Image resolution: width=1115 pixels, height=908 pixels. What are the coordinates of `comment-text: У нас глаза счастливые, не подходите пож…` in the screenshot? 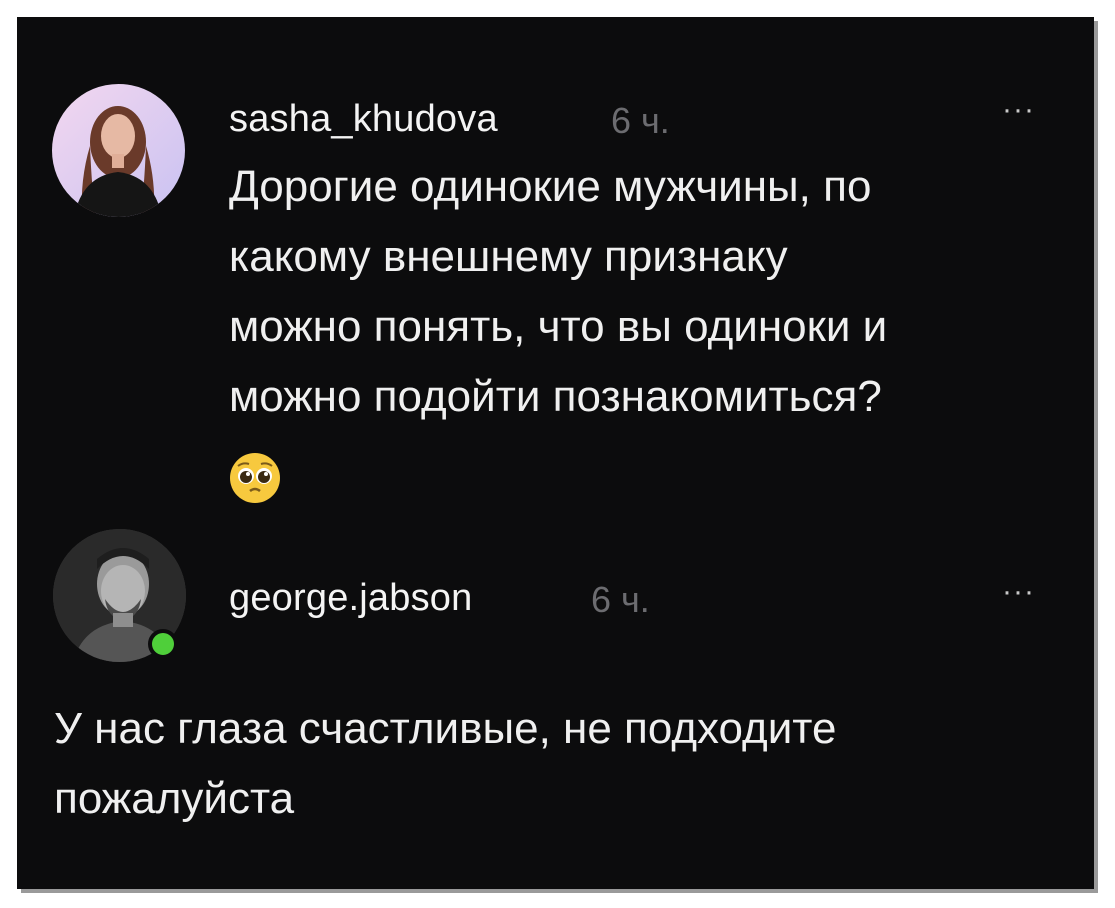 It's located at (445, 763).